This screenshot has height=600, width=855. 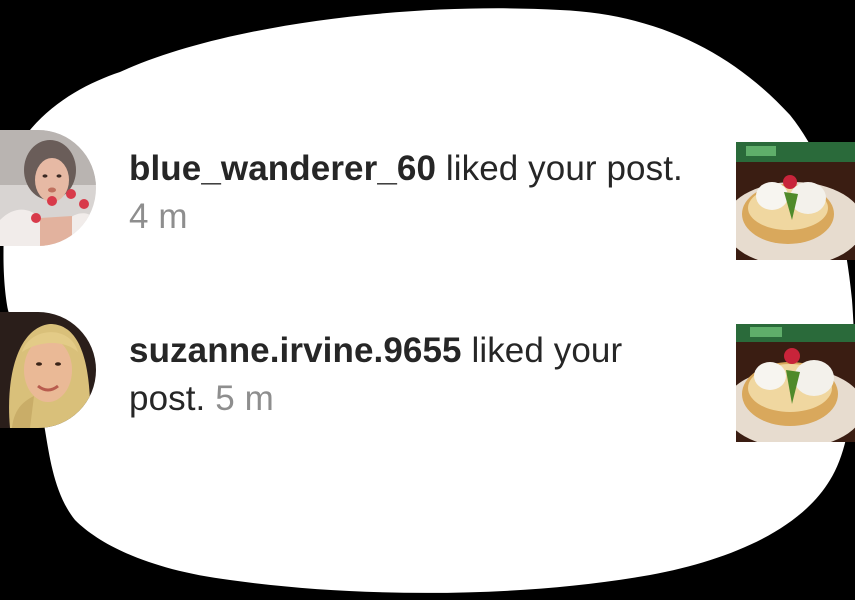 I want to click on notification-text: blue_wanderer_60 liked your post. 4 m, so click(x=419, y=193).